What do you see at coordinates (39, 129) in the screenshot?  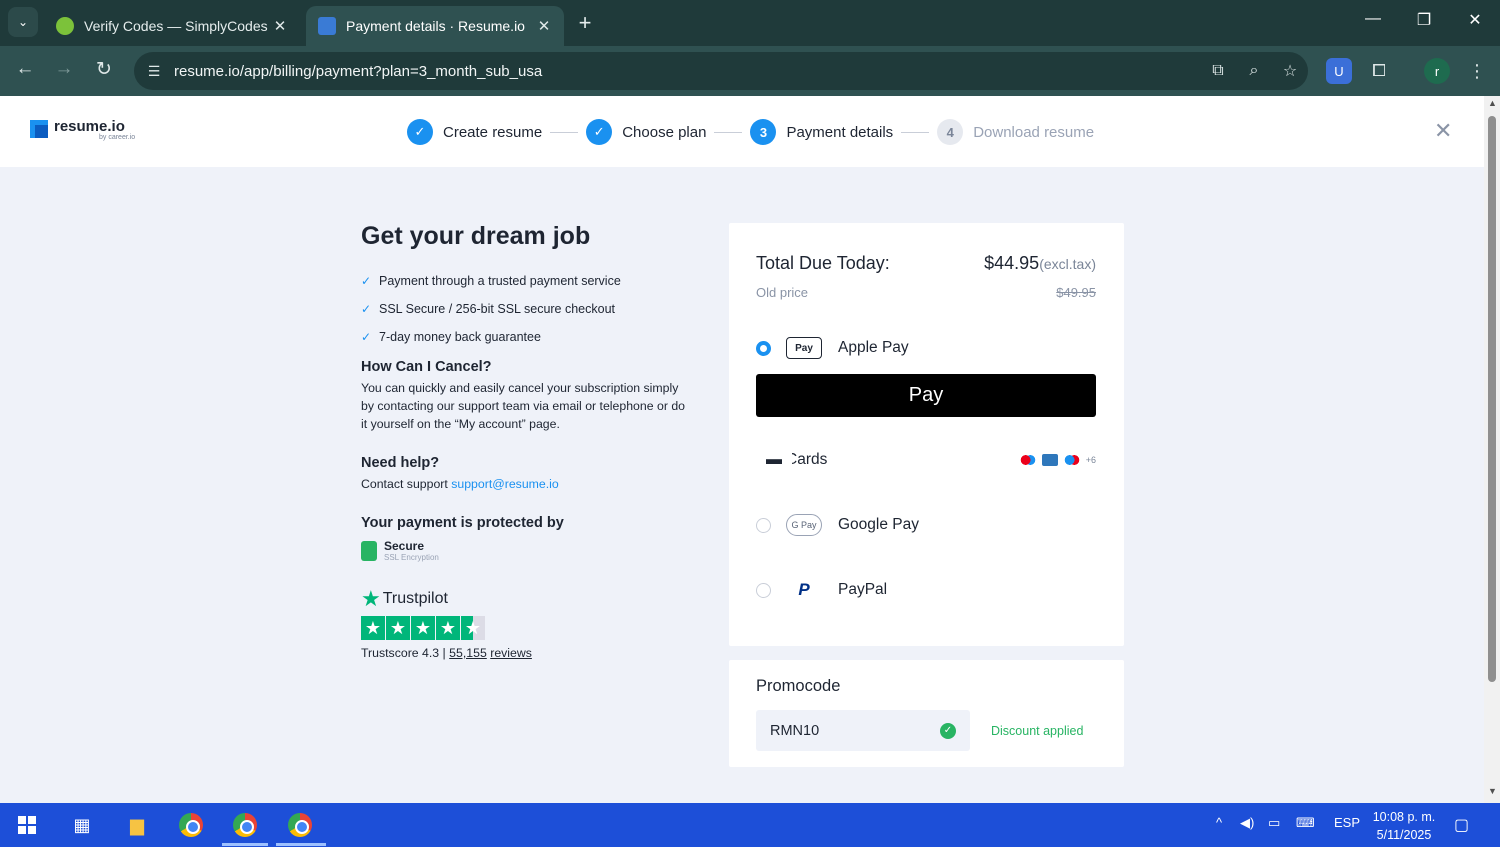 I see `resume-logo-icon` at bounding box center [39, 129].